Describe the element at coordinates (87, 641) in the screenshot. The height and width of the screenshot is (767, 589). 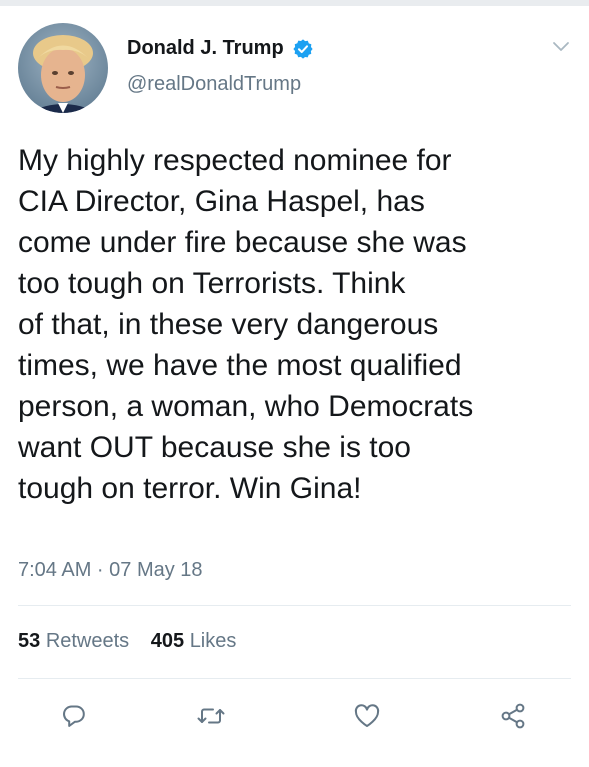
I see `retweets-label: Retweets` at that location.